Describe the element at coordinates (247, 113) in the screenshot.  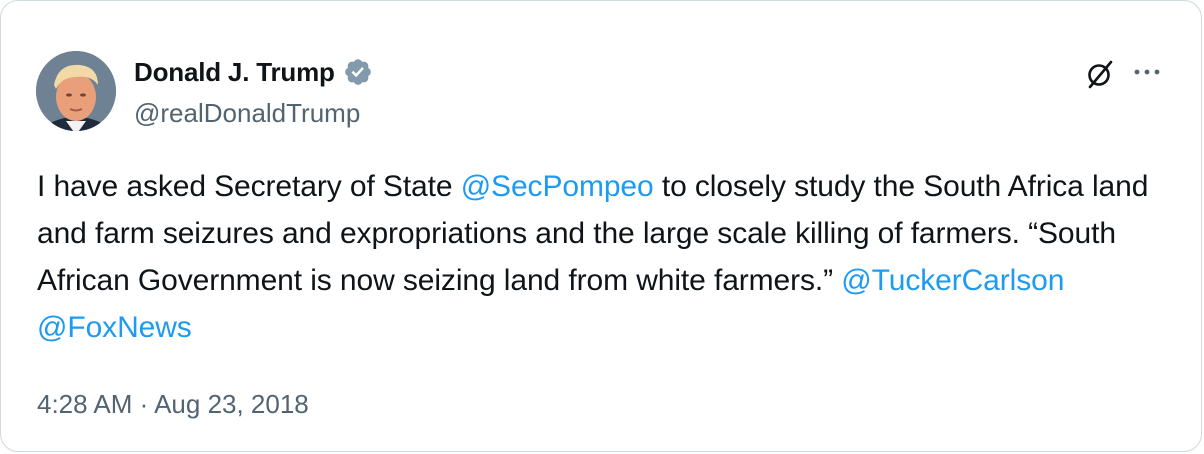
I see `author-handle: @realDonaldTrump` at that location.